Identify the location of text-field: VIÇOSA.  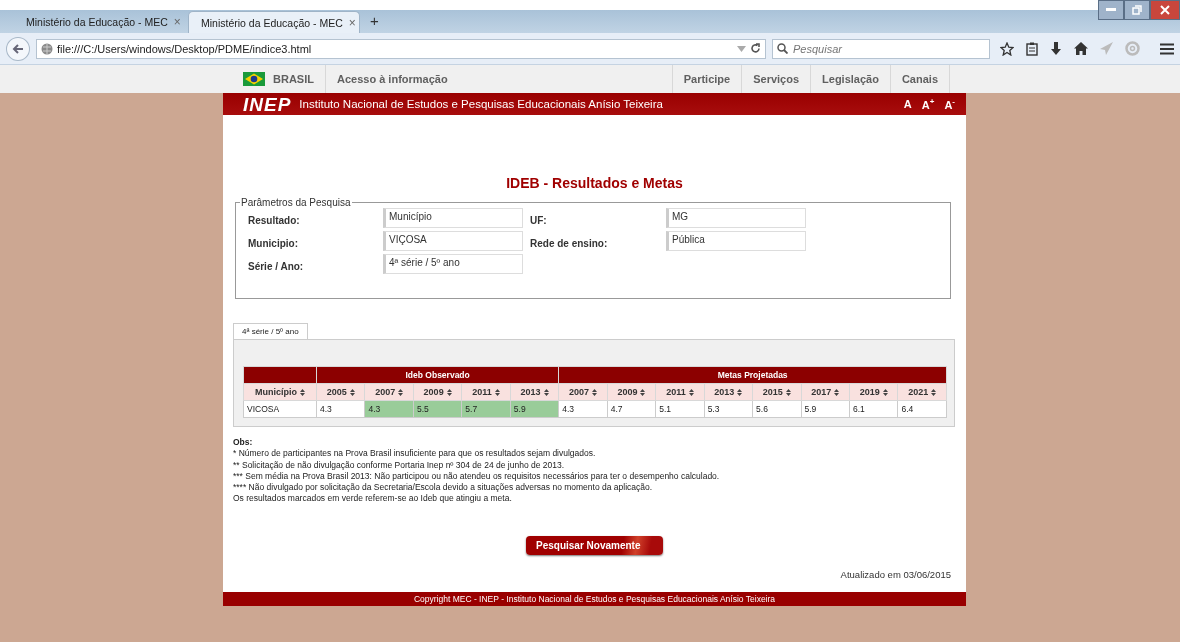
(453, 241).